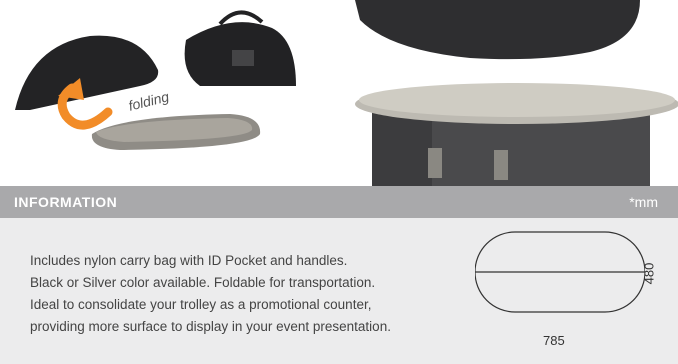 This screenshot has height=364, width=678. I want to click on trolley-with-counter, so click(516, 134).